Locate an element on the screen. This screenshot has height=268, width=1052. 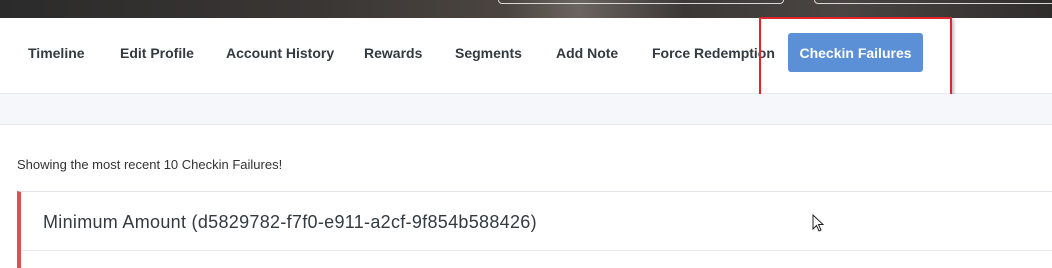
mouse-pointer-icon is located at coordinates (818, 223).